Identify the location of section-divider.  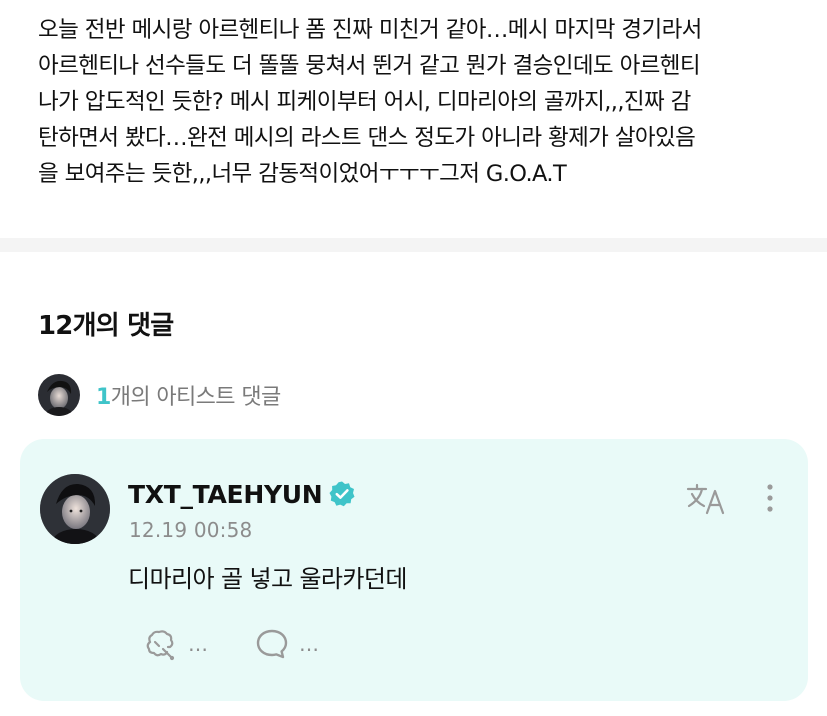
(413, 245).